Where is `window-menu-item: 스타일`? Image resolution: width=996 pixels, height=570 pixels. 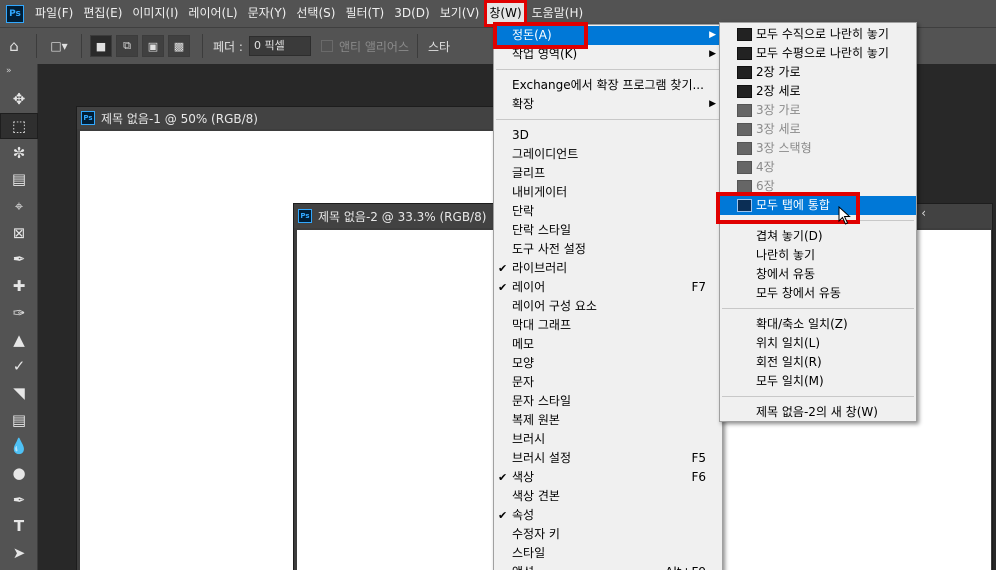 window-menu-item: 스타일 is located at coordinates (608, 553).